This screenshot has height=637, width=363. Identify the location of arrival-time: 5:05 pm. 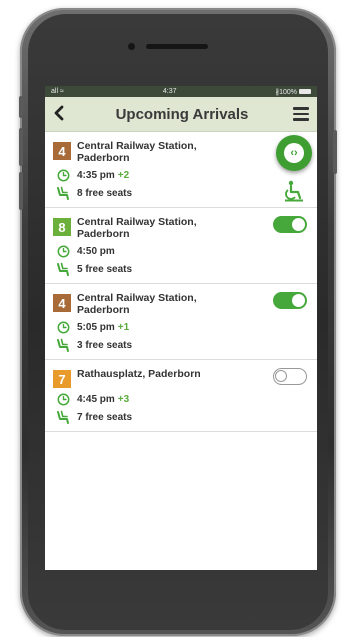
(96, 327).